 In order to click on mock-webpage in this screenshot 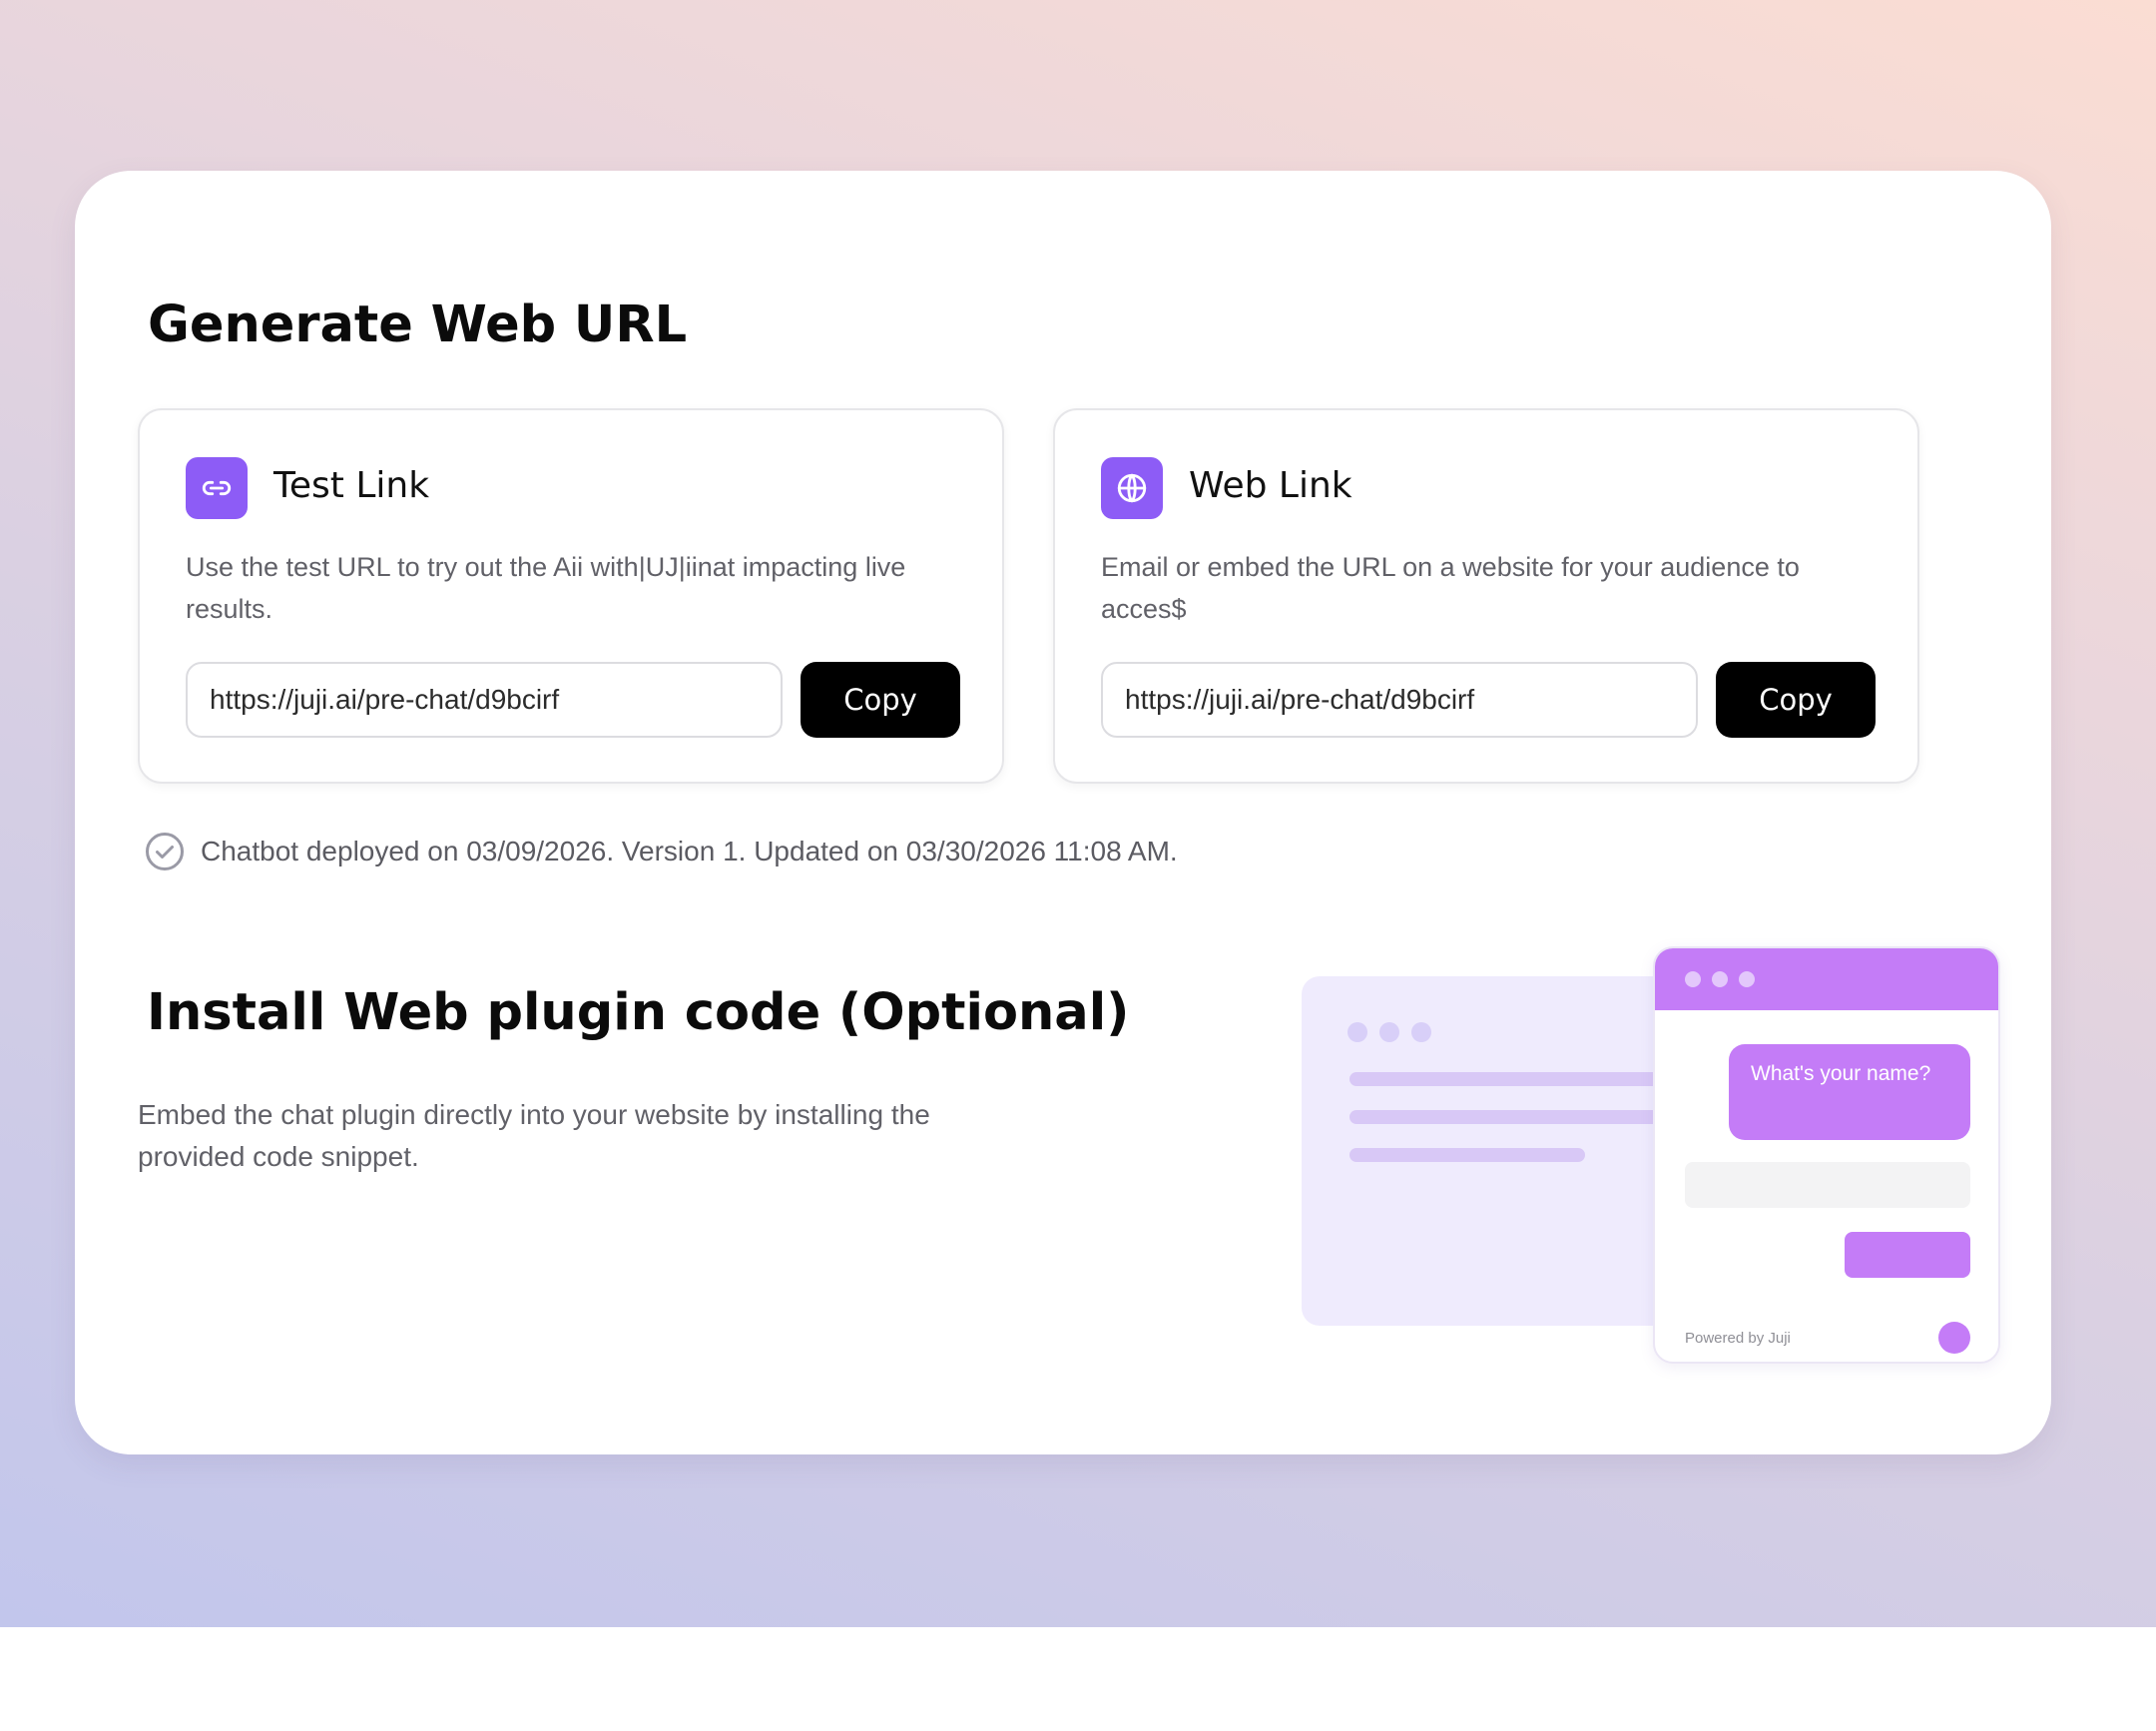, I will do `click(1491, 1151)`.